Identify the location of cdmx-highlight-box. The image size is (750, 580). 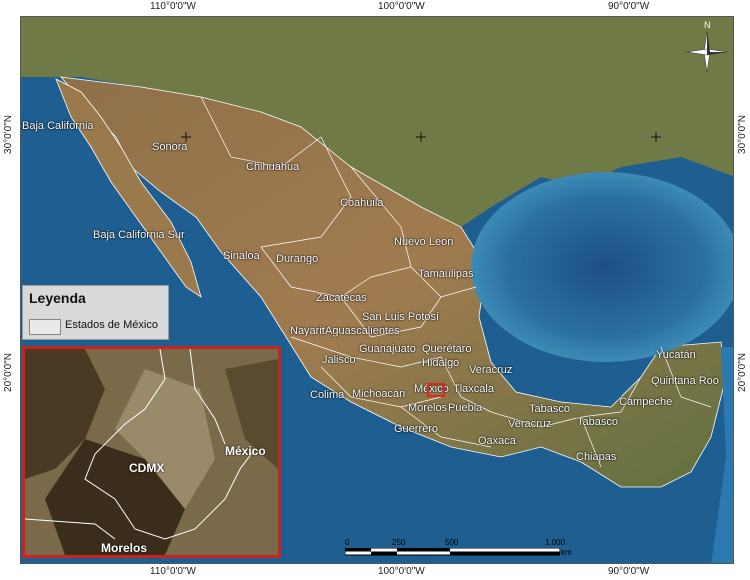
(436, 390).